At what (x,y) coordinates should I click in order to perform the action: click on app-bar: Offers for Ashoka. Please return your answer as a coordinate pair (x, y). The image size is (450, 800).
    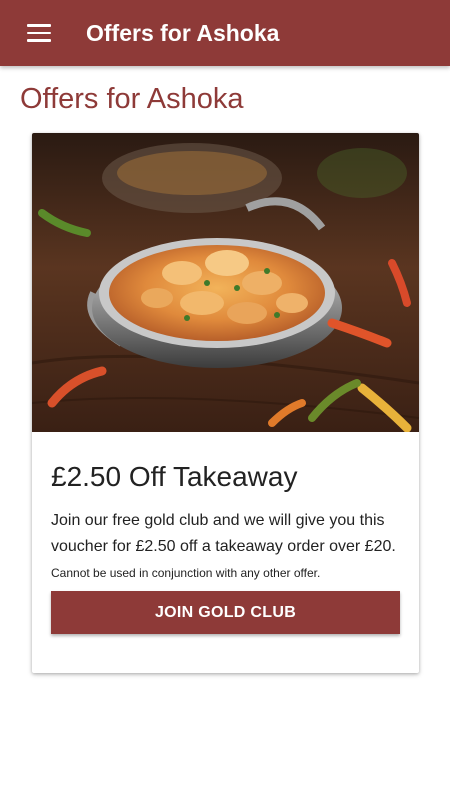
    Looking at the image, I should click on (225, 33).